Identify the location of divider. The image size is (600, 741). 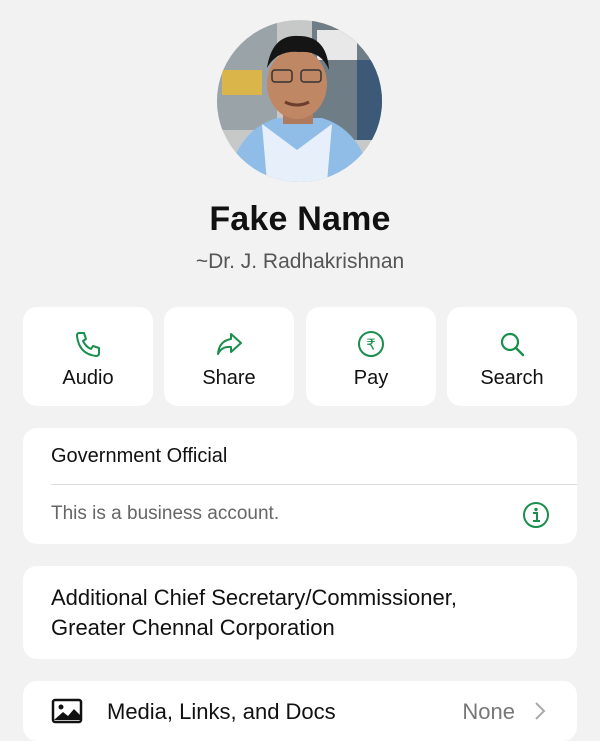
(314, 484).